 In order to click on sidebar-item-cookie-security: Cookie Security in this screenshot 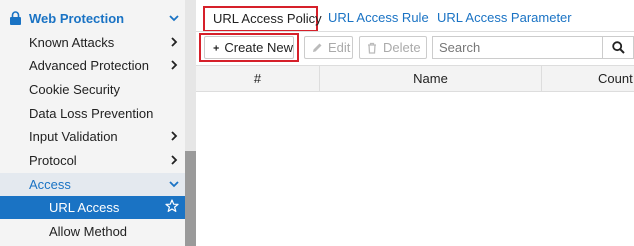, I will do `click(92, 89)`.